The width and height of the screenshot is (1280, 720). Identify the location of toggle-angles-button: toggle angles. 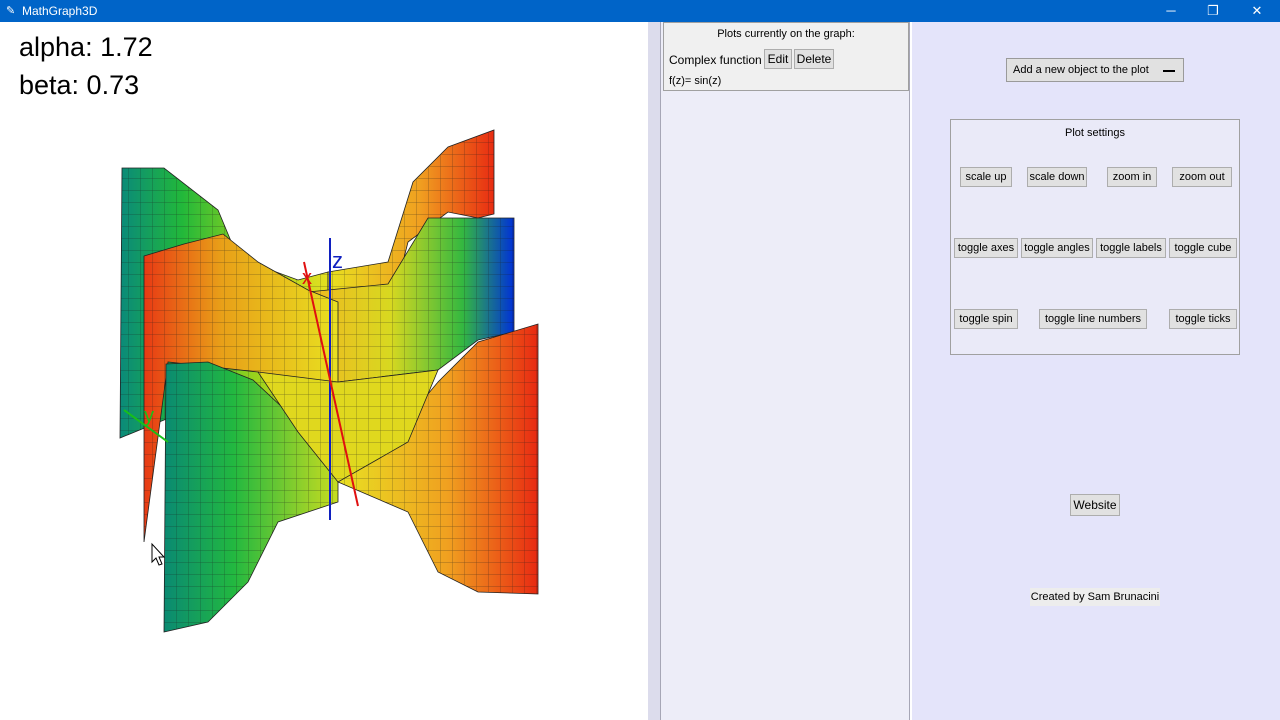
(1057, 248).